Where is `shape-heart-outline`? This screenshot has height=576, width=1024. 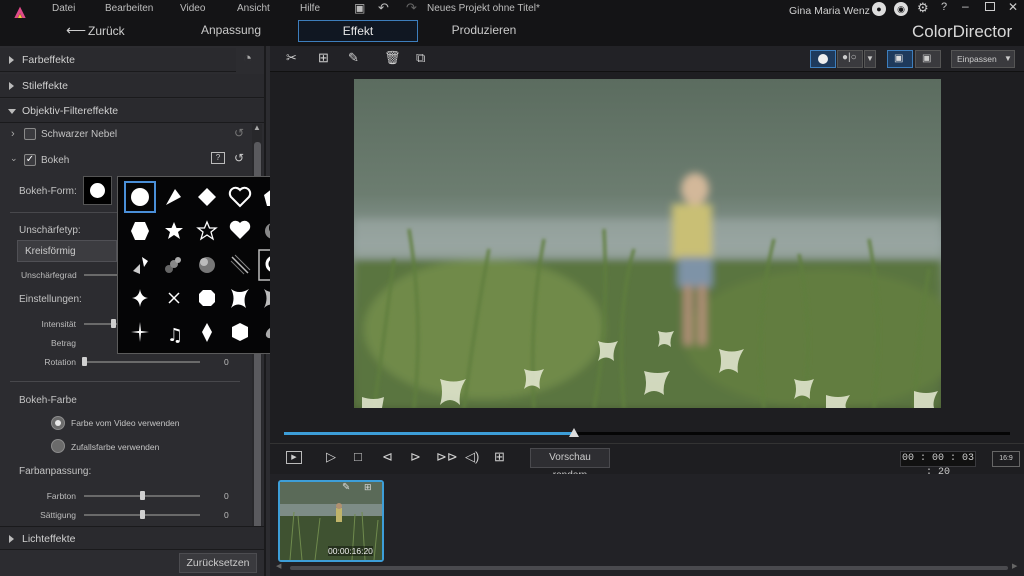 shape-heart-outline is located at coordinates (240, 197).